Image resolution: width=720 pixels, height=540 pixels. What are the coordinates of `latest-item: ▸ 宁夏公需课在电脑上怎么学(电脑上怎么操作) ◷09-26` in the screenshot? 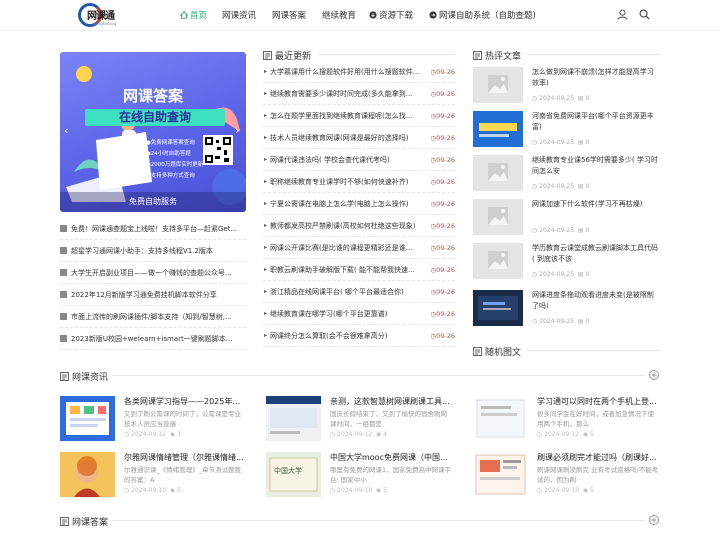 It's located at (359, 204).